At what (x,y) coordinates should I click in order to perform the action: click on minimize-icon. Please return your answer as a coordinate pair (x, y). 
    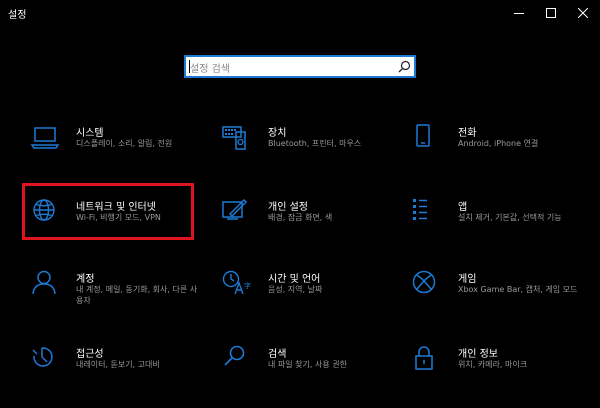
    Looking at the image, I should click on (519, 13).